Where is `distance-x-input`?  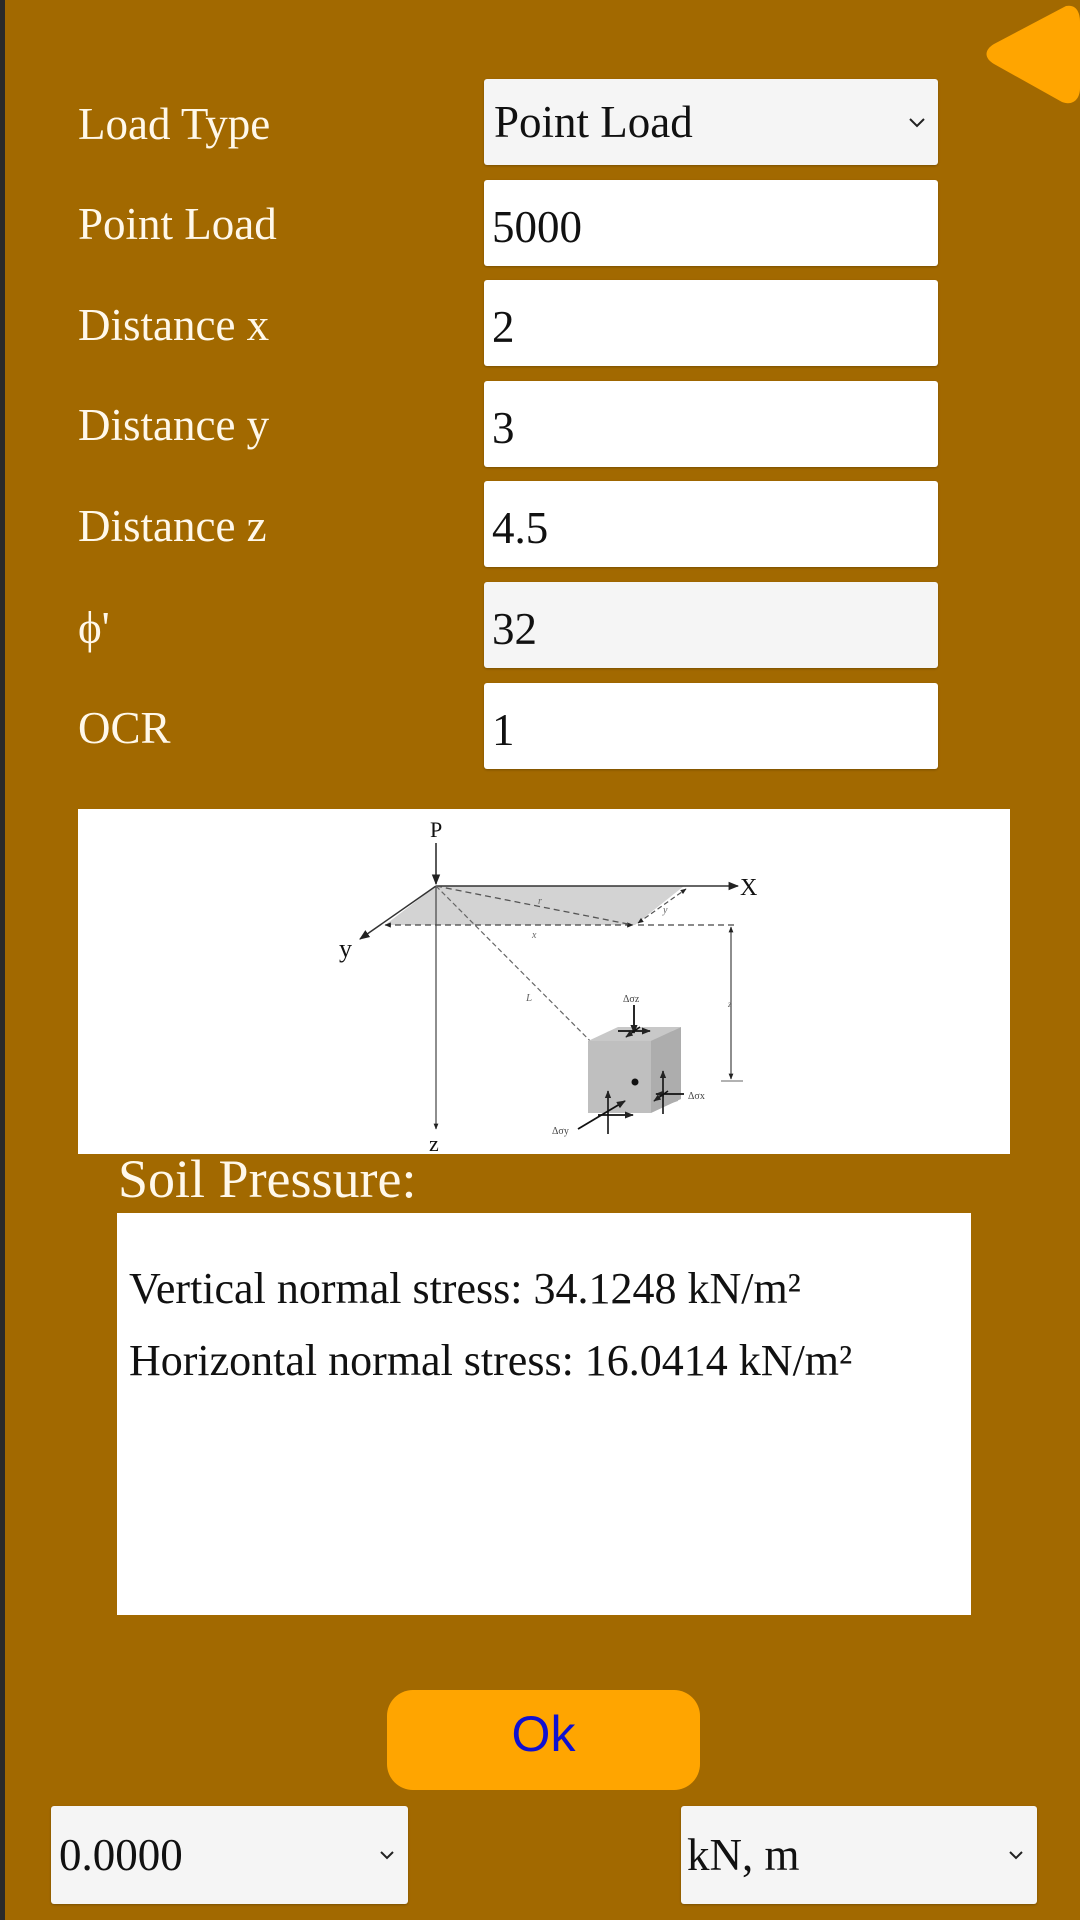
distance-x-input is located at coordinates (711, 323).